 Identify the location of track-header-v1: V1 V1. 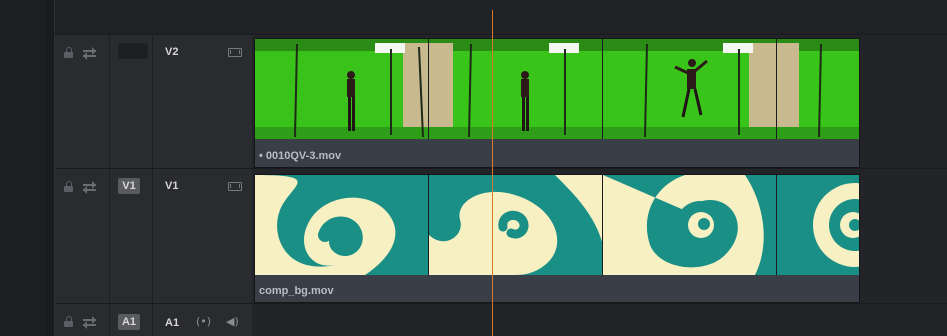
(153, 236).